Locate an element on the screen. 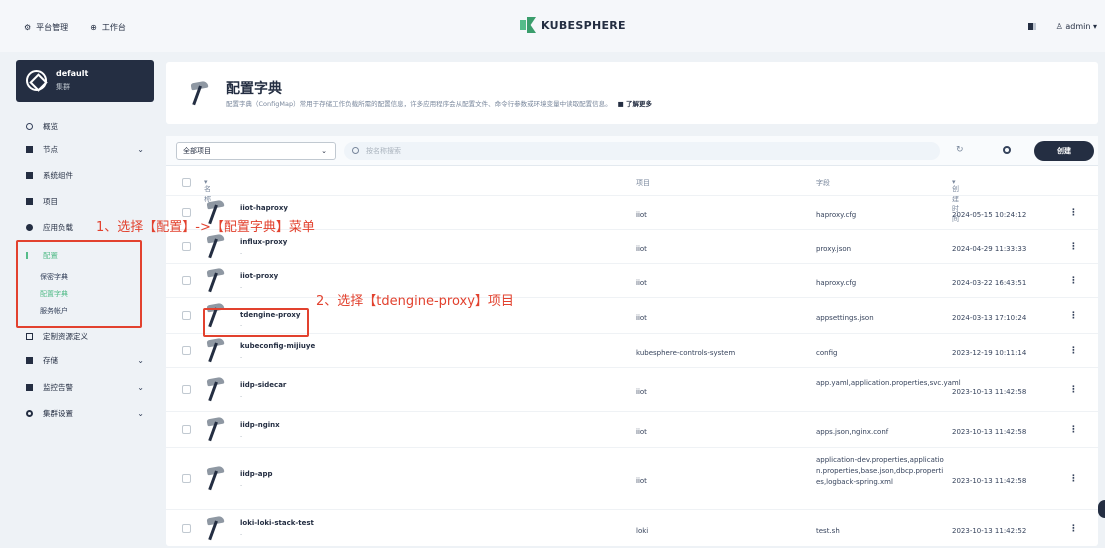 The height and width of the screenshot is (548, 1105). user-name: admin is located at coordinates (1078, 26).